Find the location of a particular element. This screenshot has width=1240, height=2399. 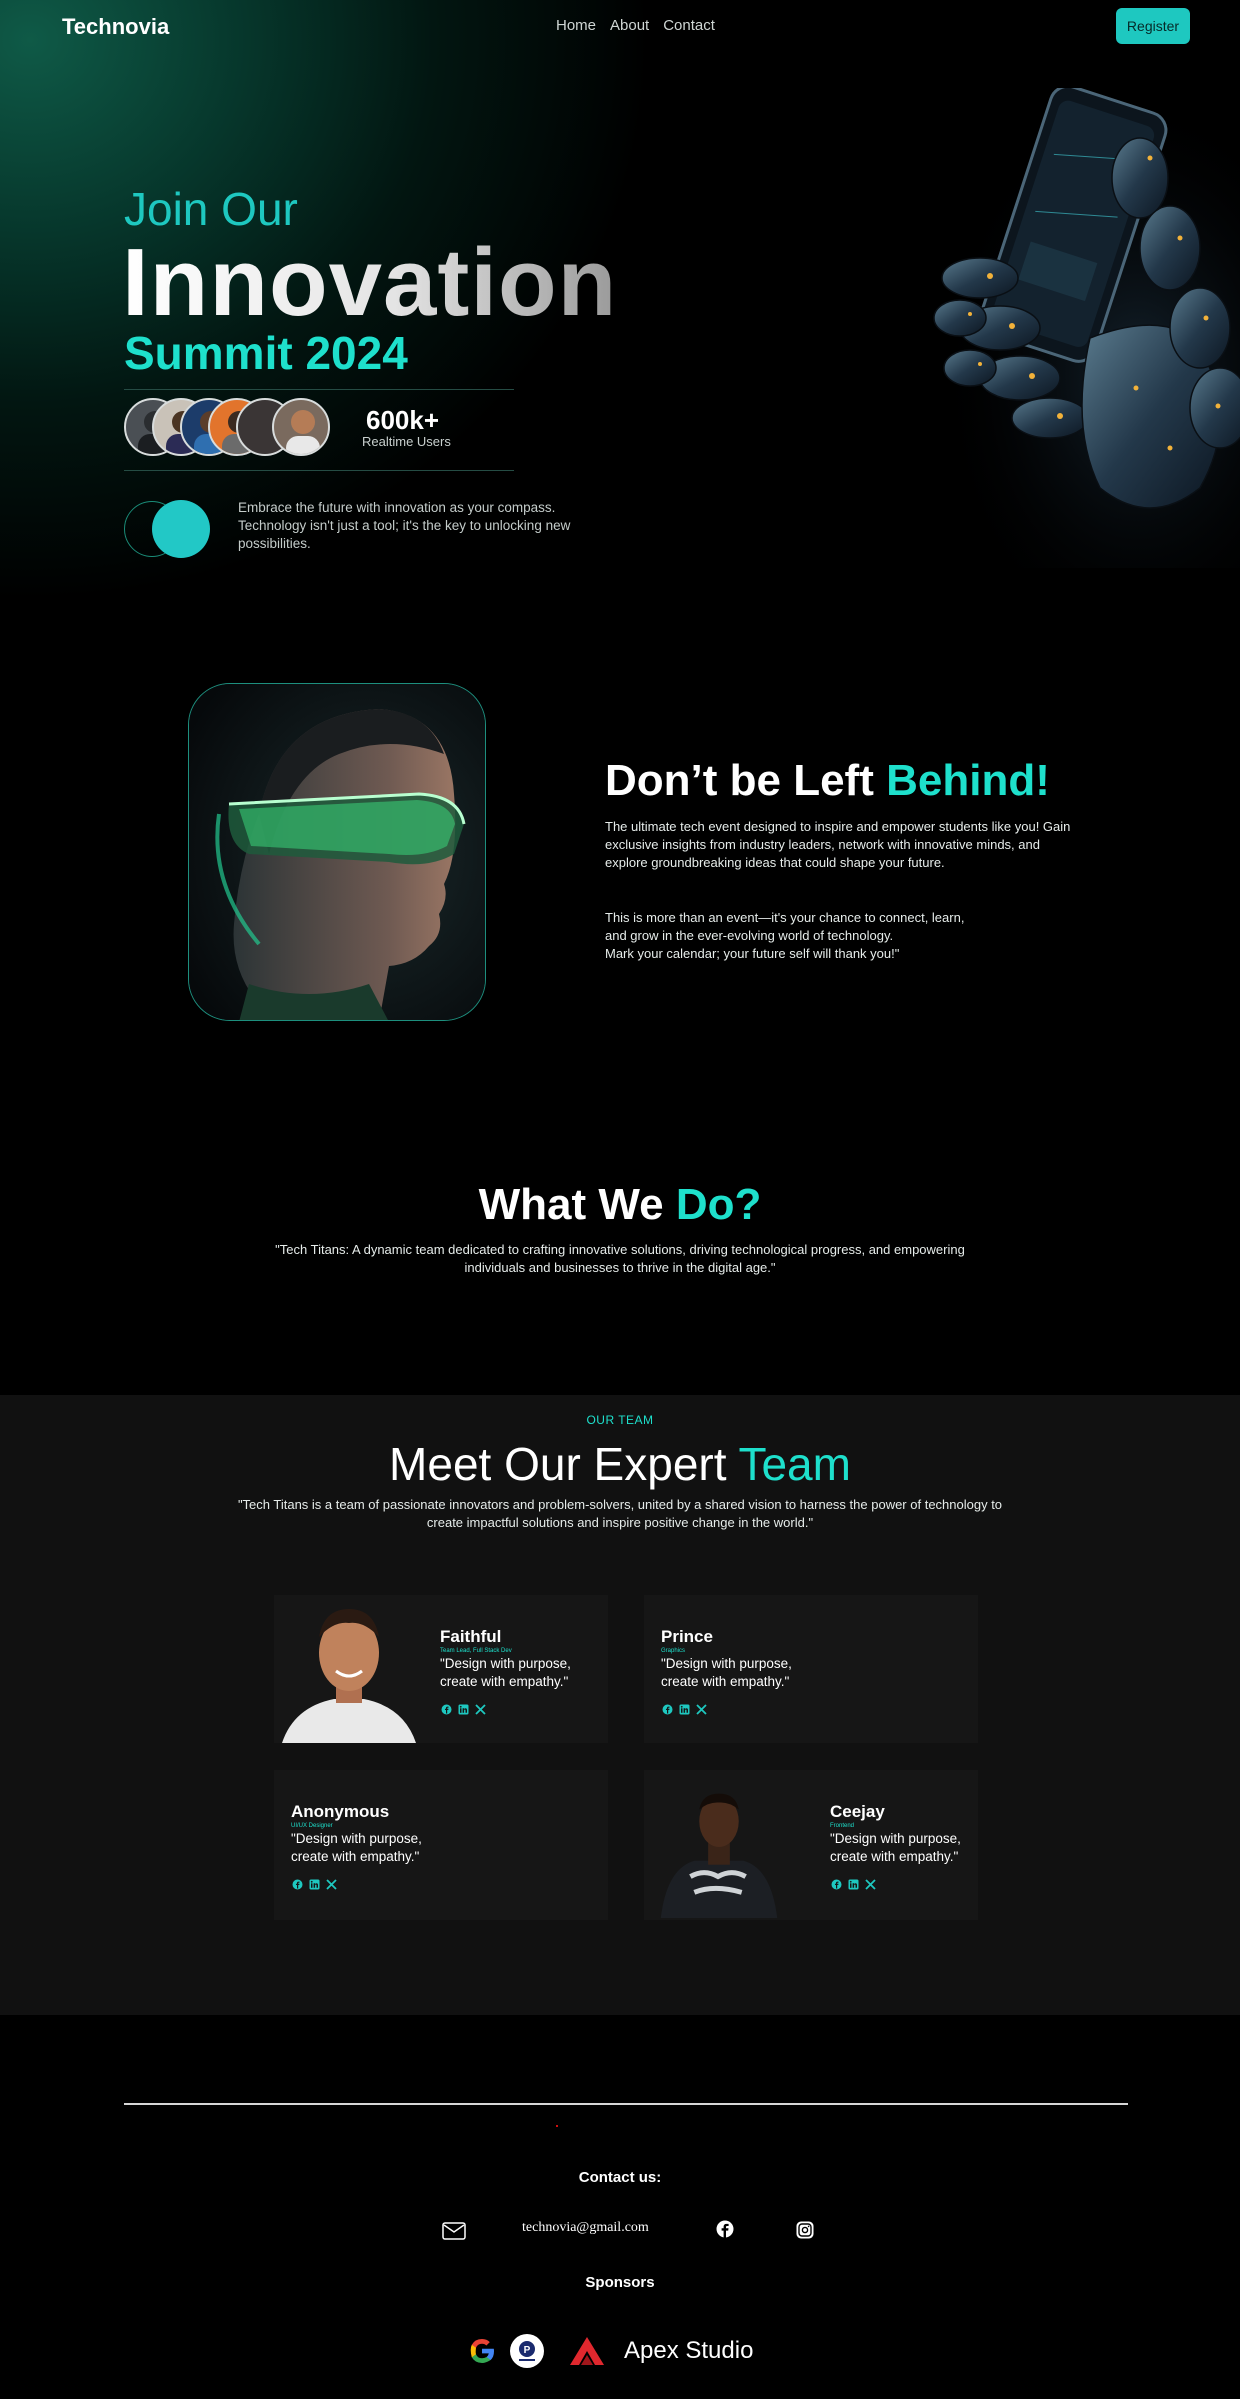

user-avatars is located at coordinates (229, 428).